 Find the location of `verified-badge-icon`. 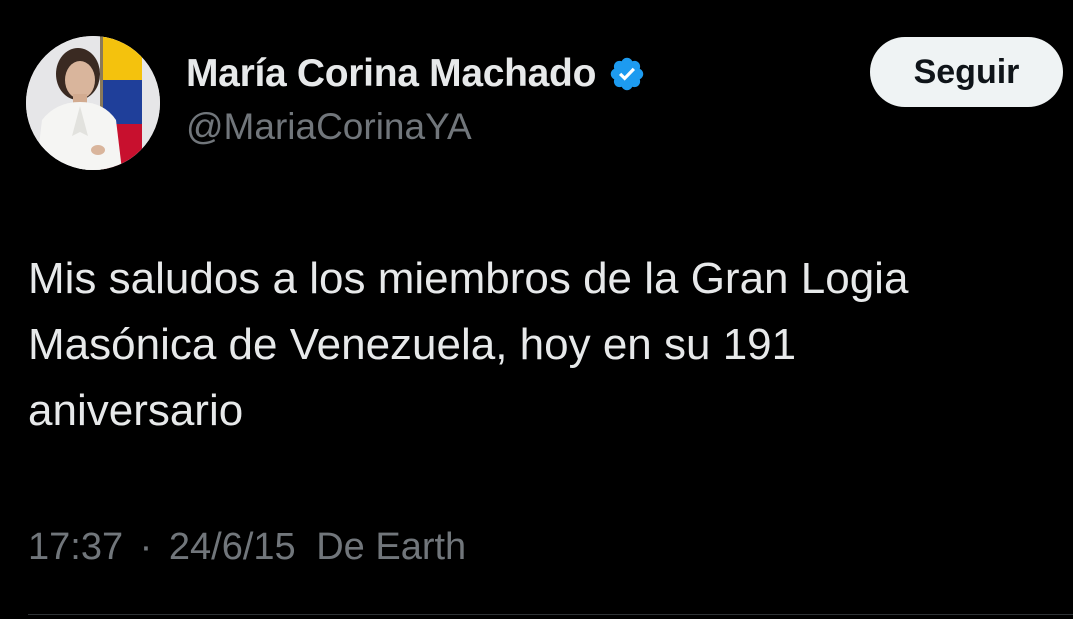

verified-badge-icon is located at coordinates (627, 74).